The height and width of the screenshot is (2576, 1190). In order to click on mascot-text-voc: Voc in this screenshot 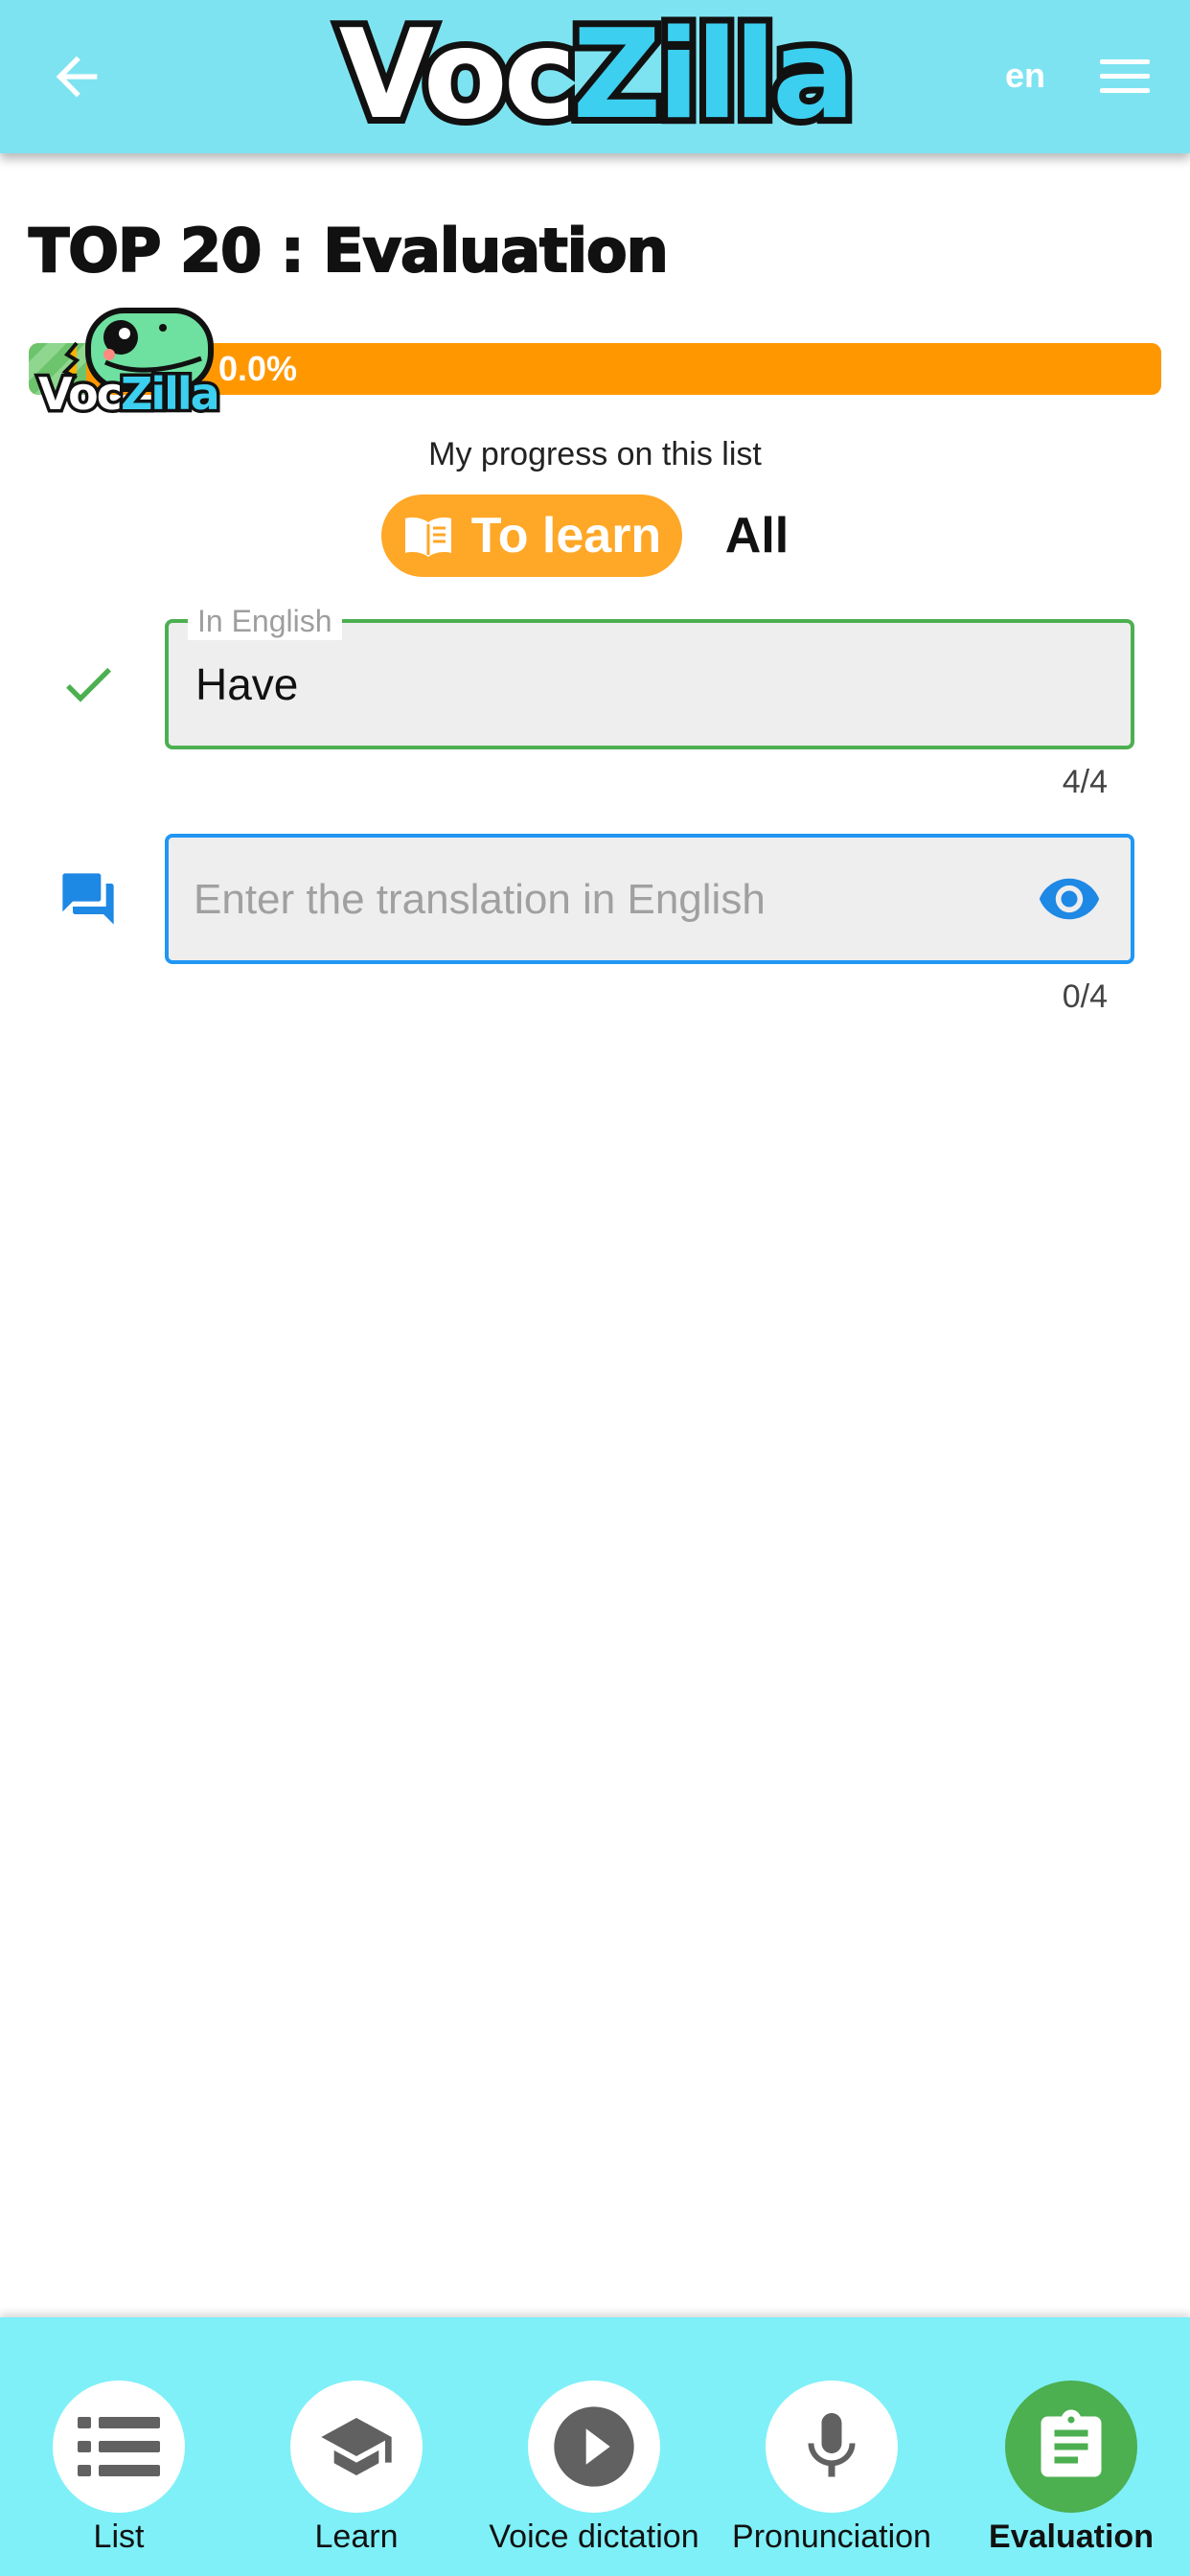, I will do `click(81, 394)`.